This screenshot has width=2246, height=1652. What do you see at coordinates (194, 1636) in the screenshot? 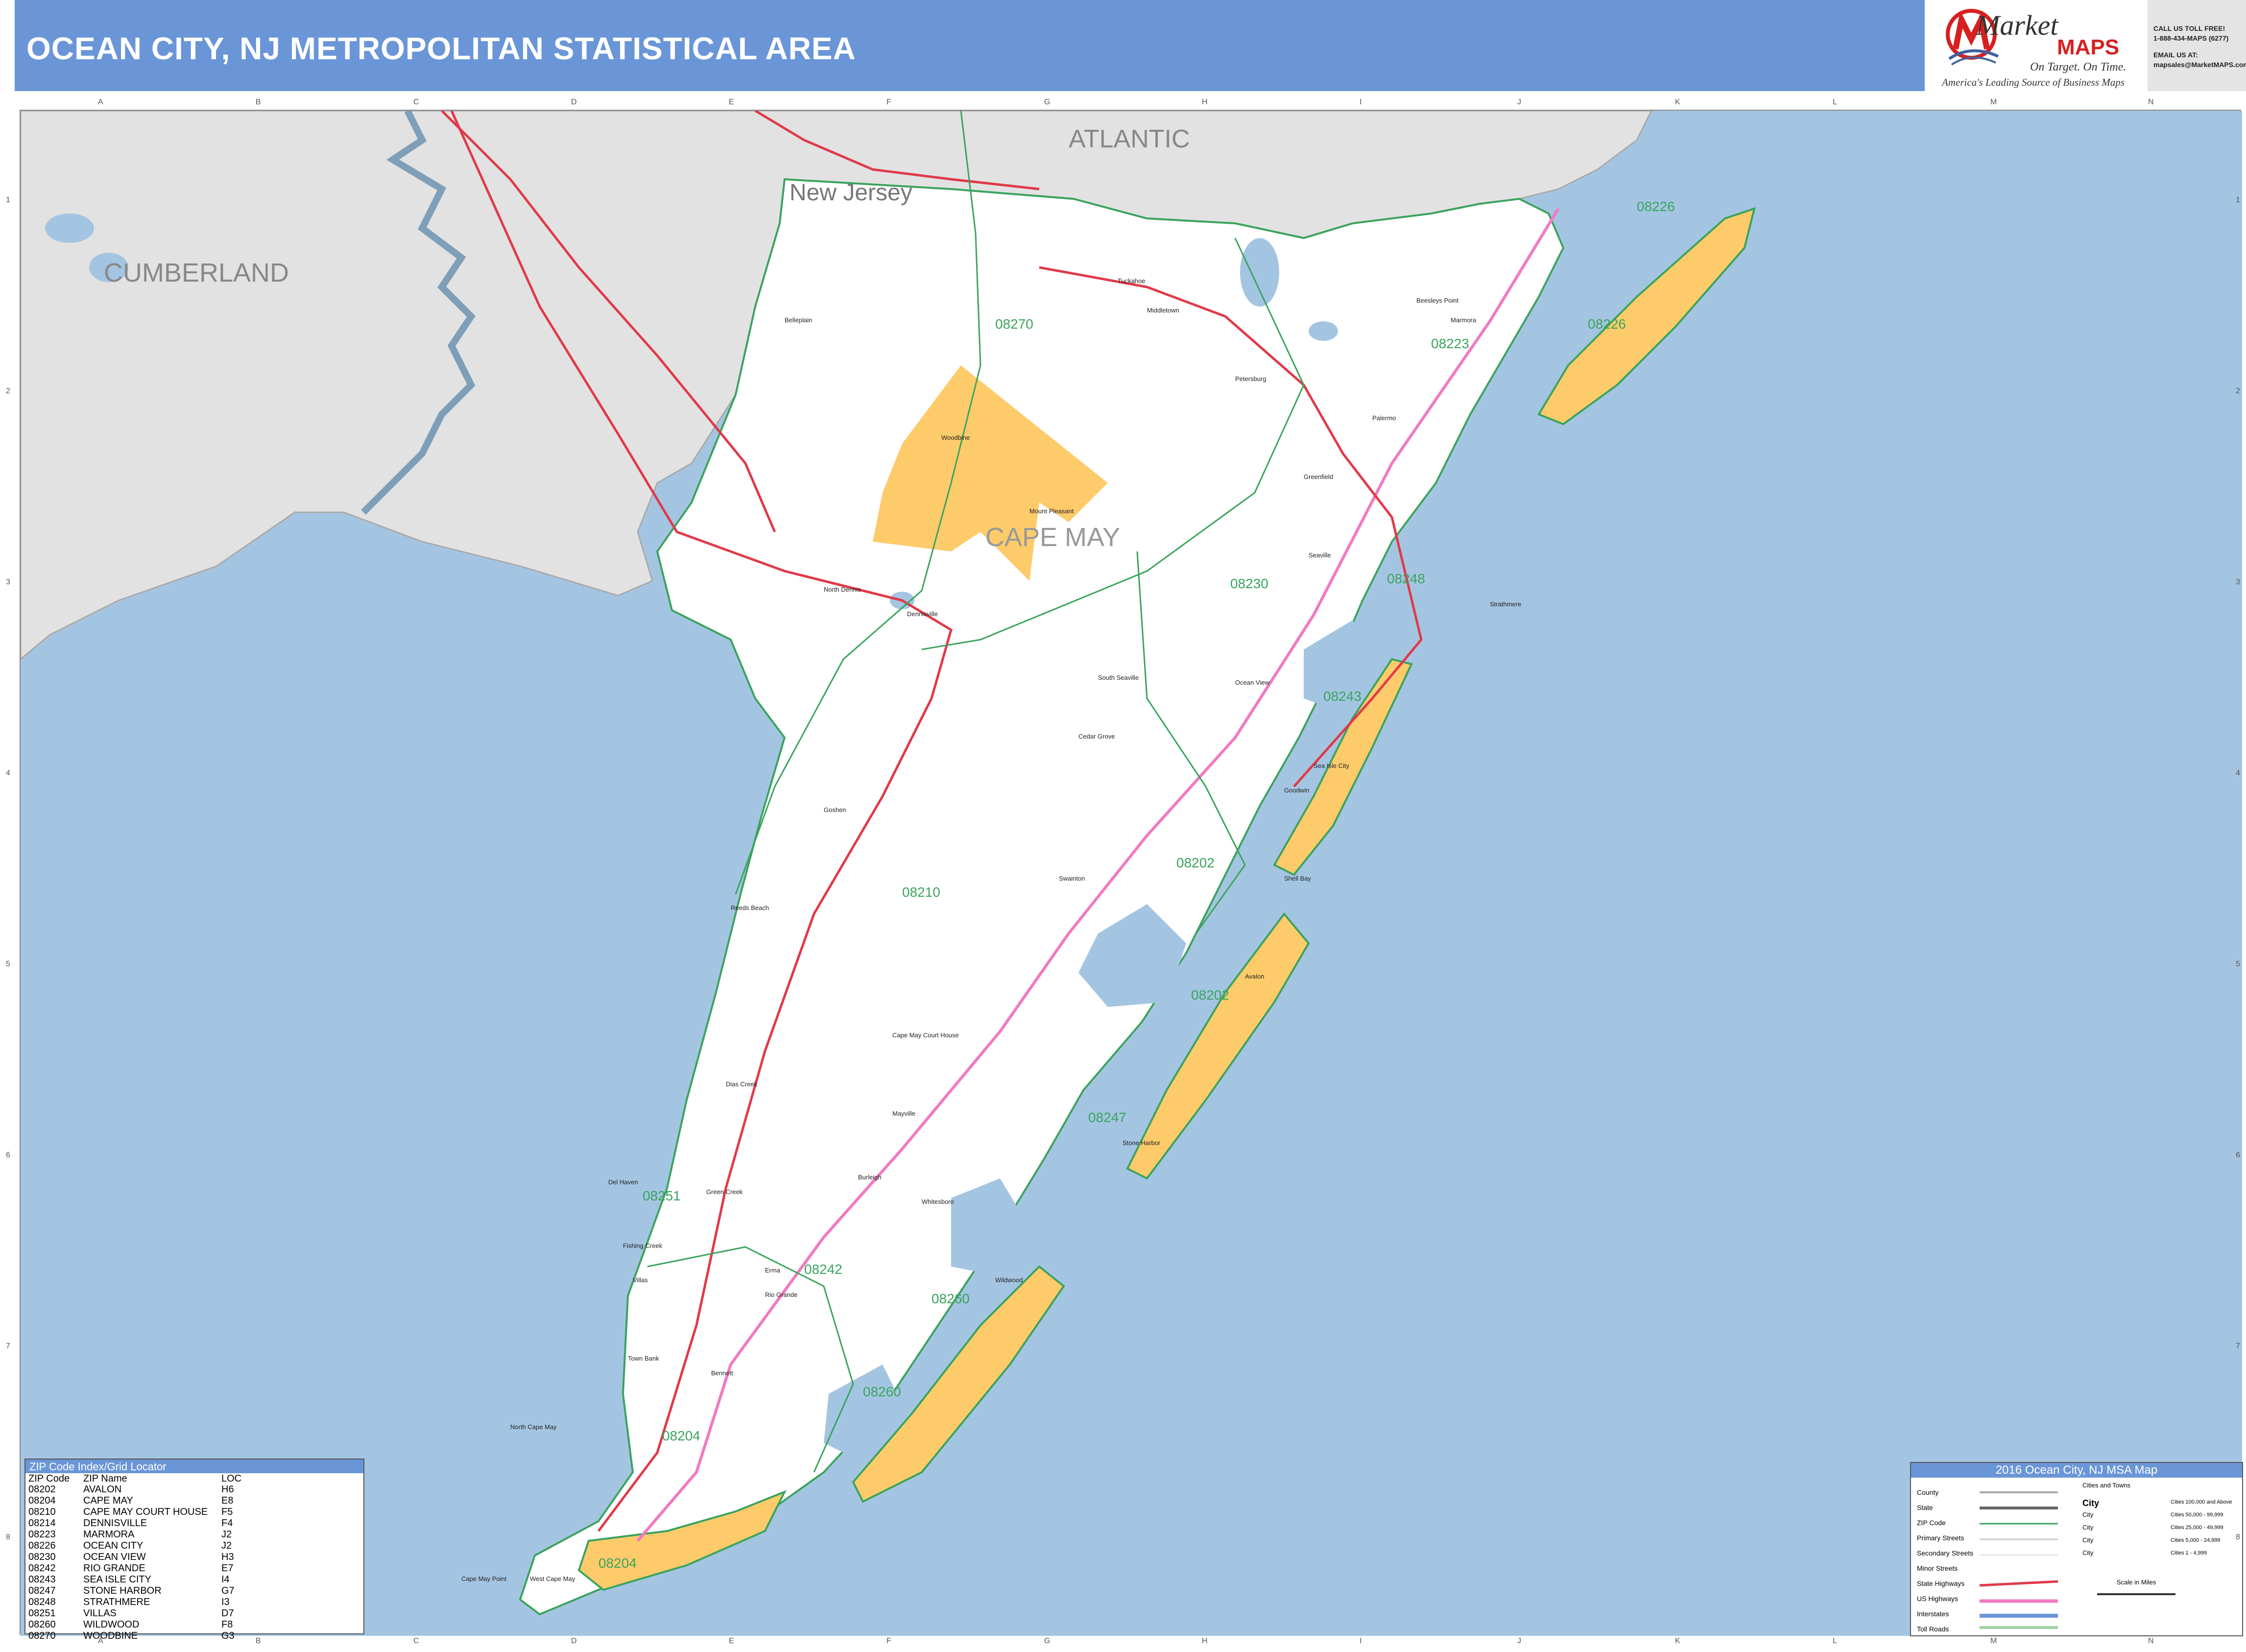
I see `zip-index-row: 08270 WOODBINE G3` at bounding box center [194, 1636].